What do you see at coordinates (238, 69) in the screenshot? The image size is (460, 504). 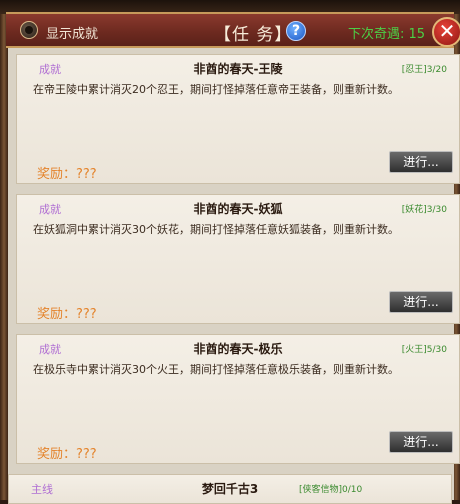 I see `quest-name: 非酋的春天-王陵` at bounding box center [238, 69].